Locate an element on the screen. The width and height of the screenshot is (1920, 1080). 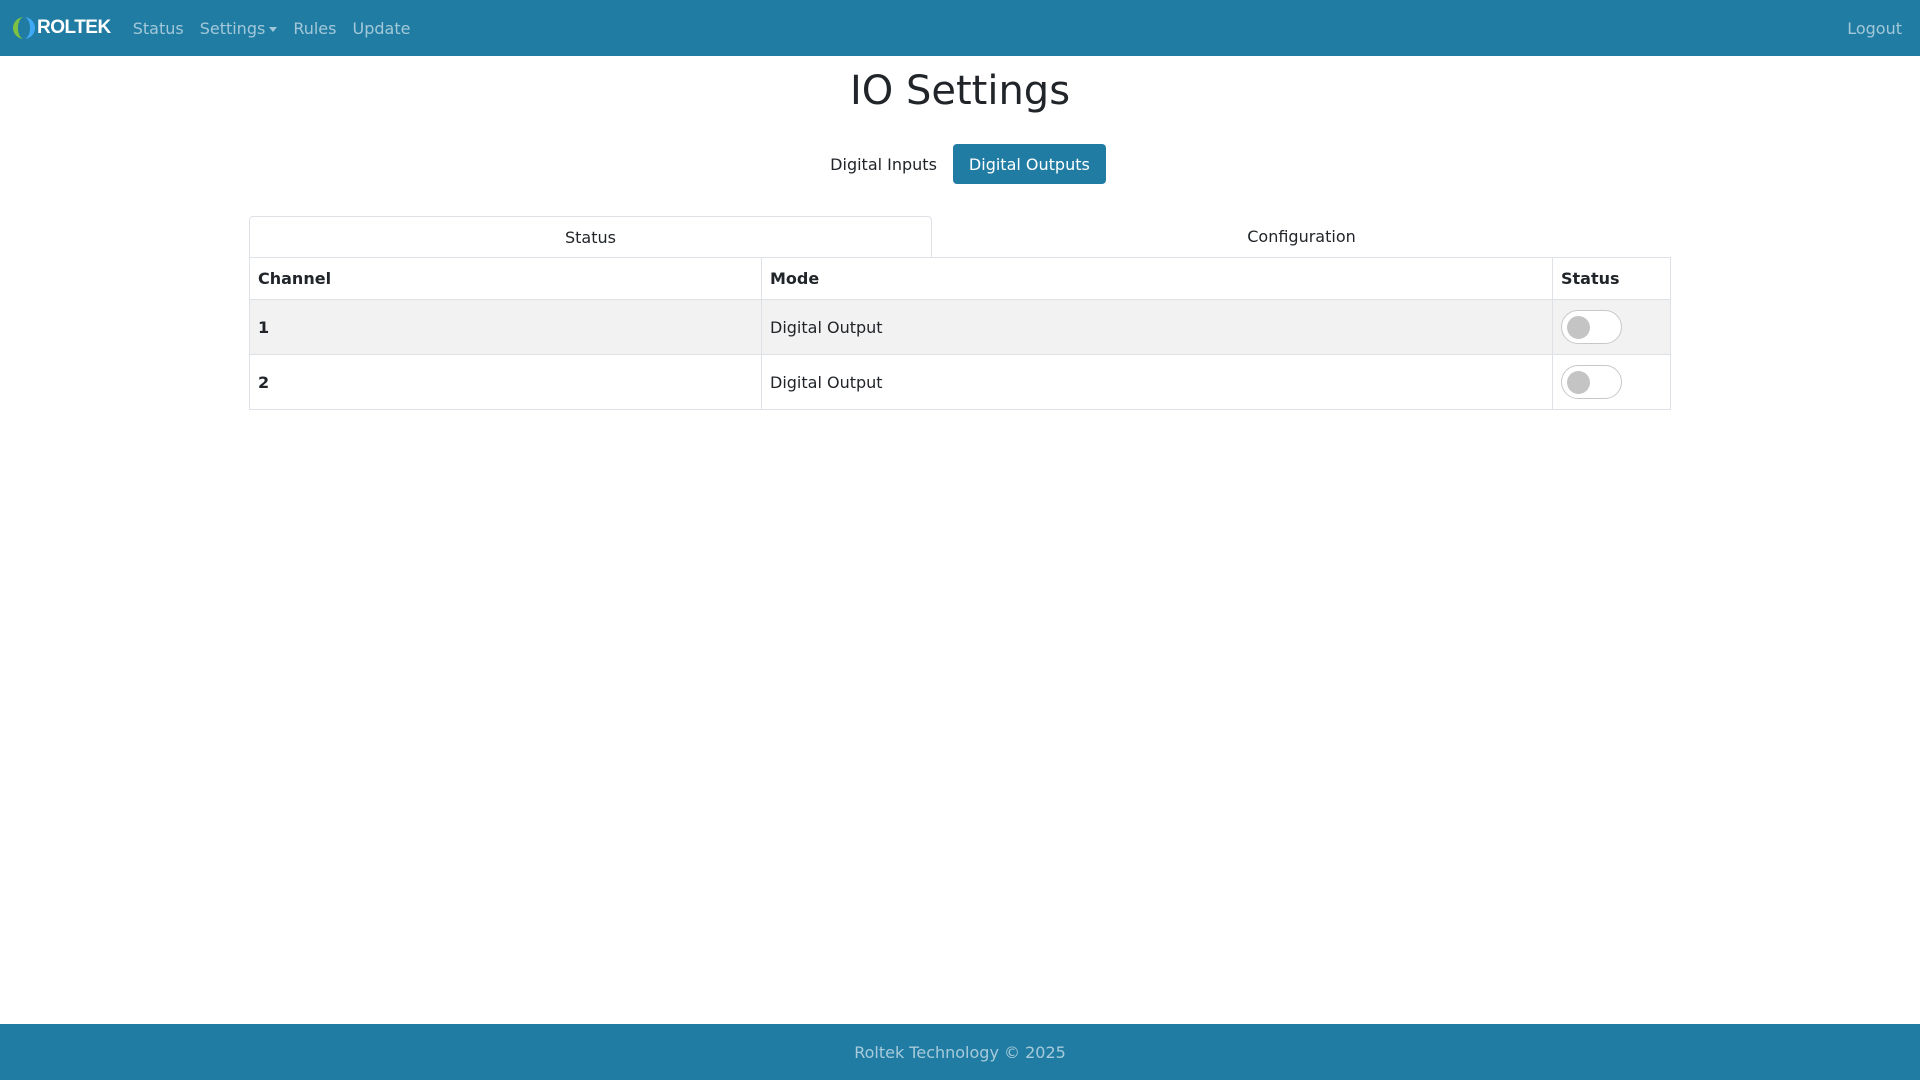
digital-inputs-pill: Digital Inputs is located at coordinates (883, 164).